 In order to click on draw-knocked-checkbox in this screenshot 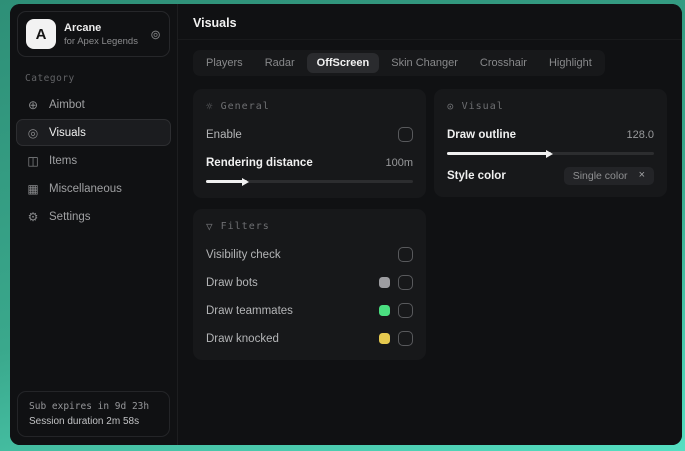, I will do `click(405, 338)`.